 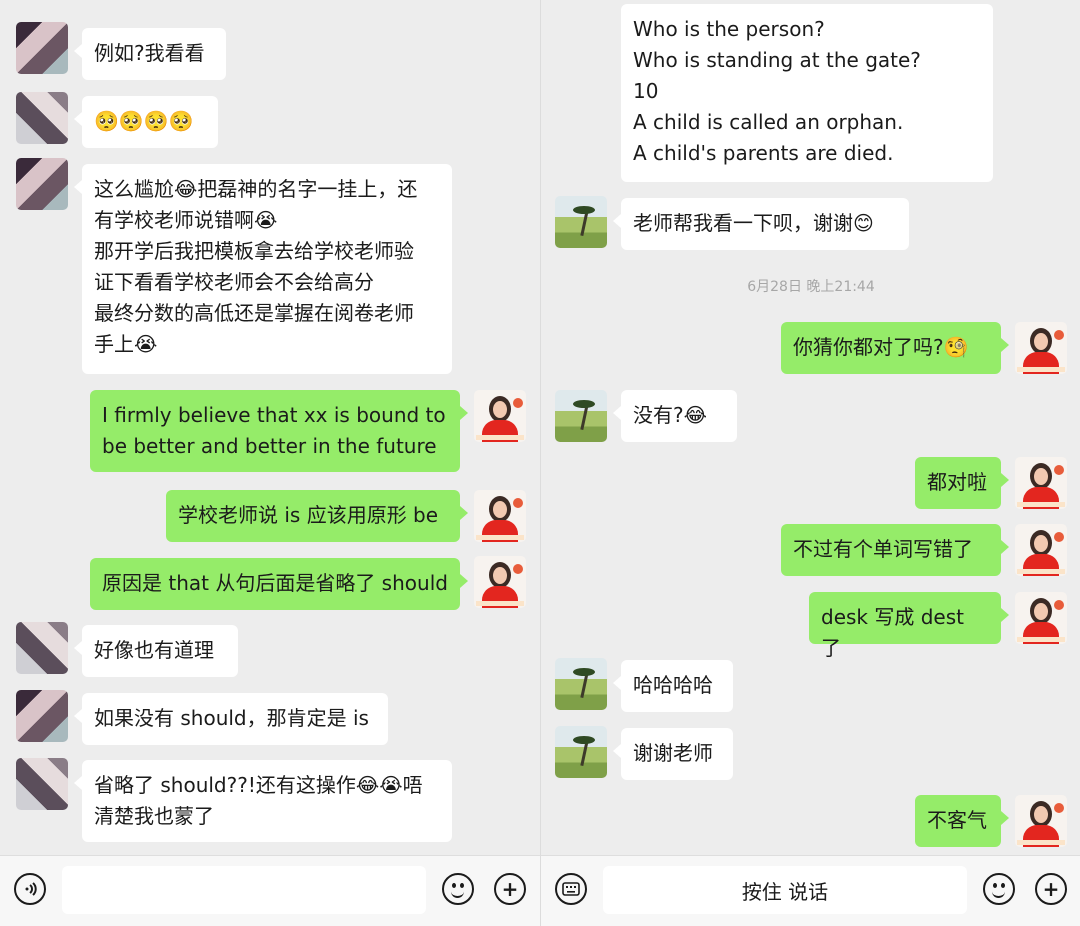 I want to click on message-bubble: 老师帮我看一下呗，谢谢😊, so click(x=761, y=224).